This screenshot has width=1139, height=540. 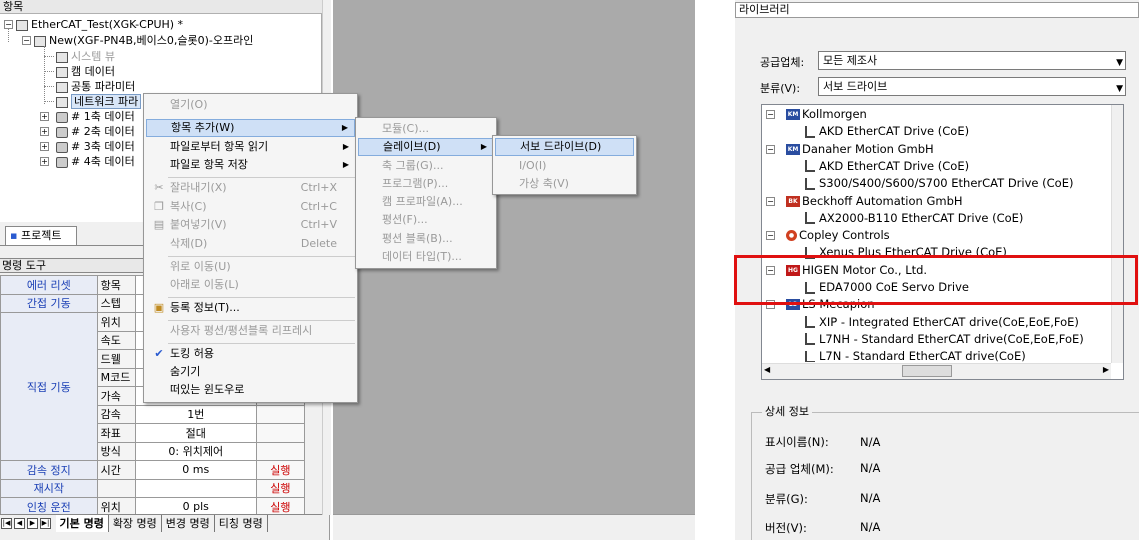 I want to click on next-tab-icon: ▶, so click(x=32, y=523).